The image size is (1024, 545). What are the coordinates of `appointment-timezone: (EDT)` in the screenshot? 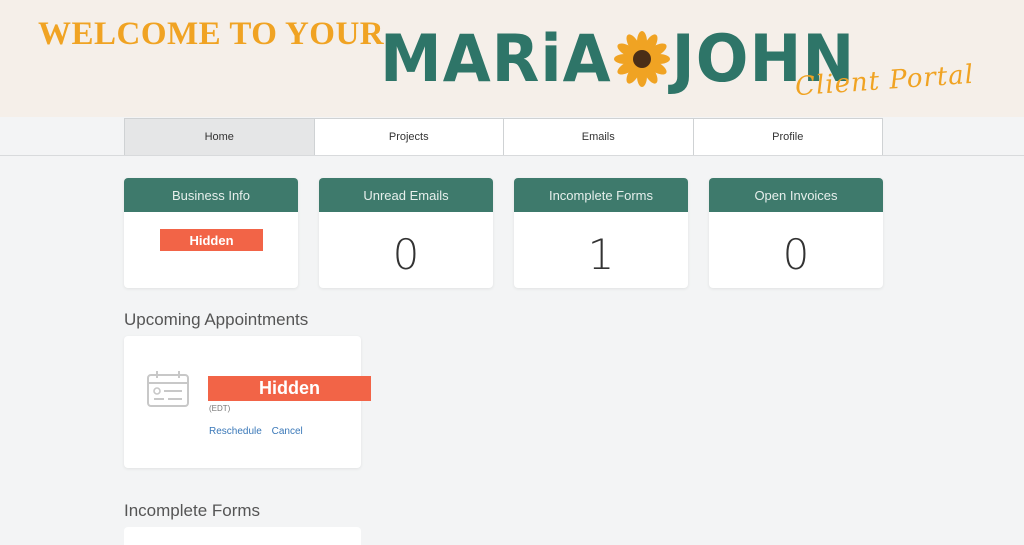 It's located at (220, 408).